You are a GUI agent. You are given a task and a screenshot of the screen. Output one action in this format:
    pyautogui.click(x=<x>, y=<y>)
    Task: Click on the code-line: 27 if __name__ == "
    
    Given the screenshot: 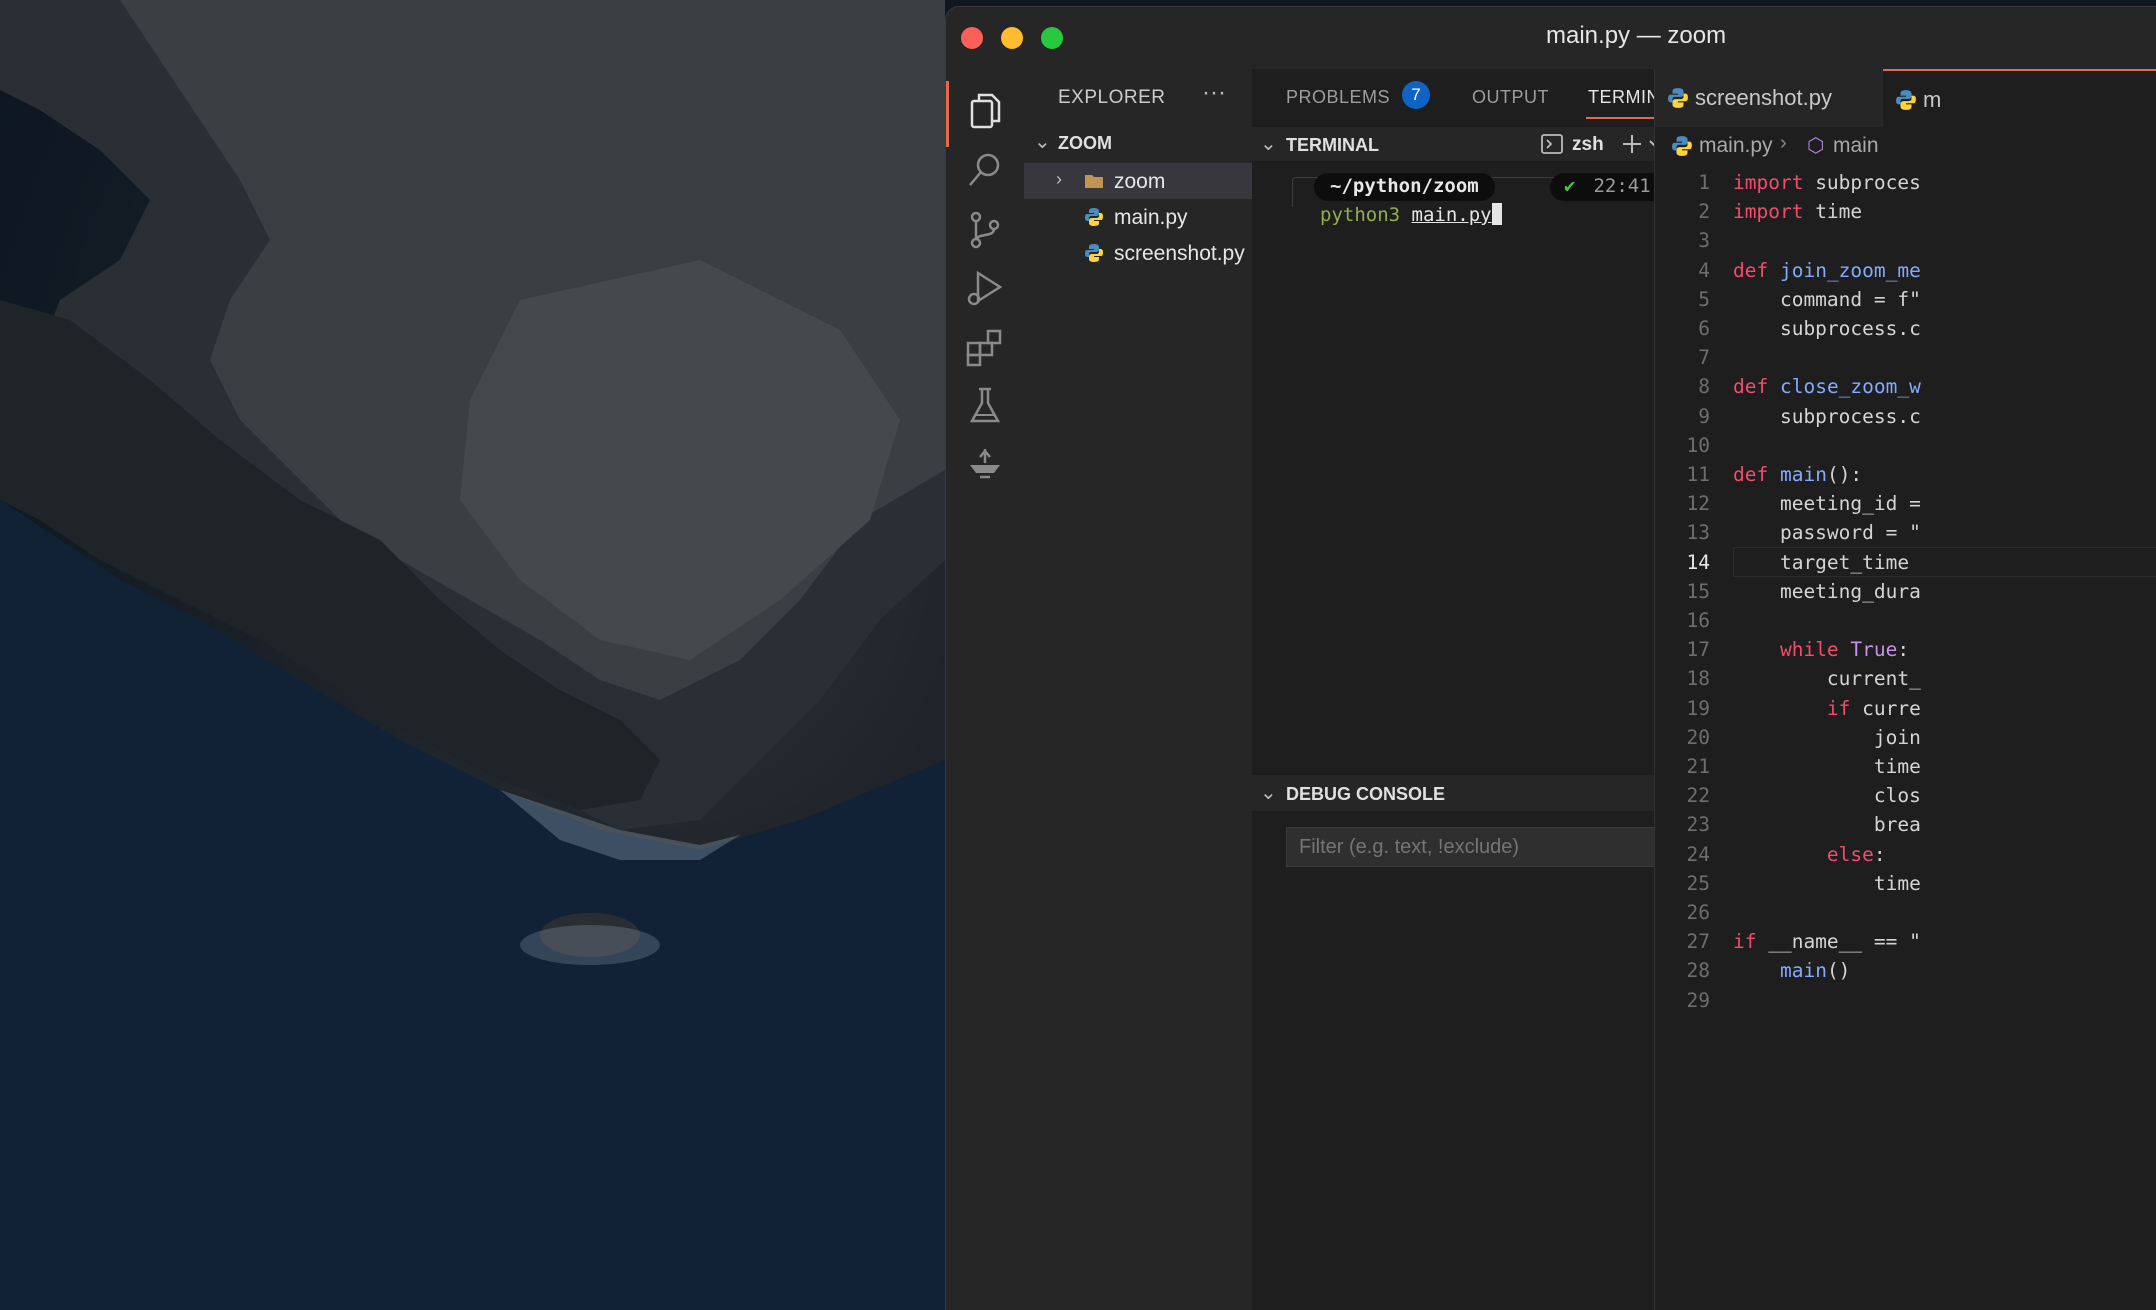 What is the action you would take?
    pyautogui.click(x=1905, y=941)
    